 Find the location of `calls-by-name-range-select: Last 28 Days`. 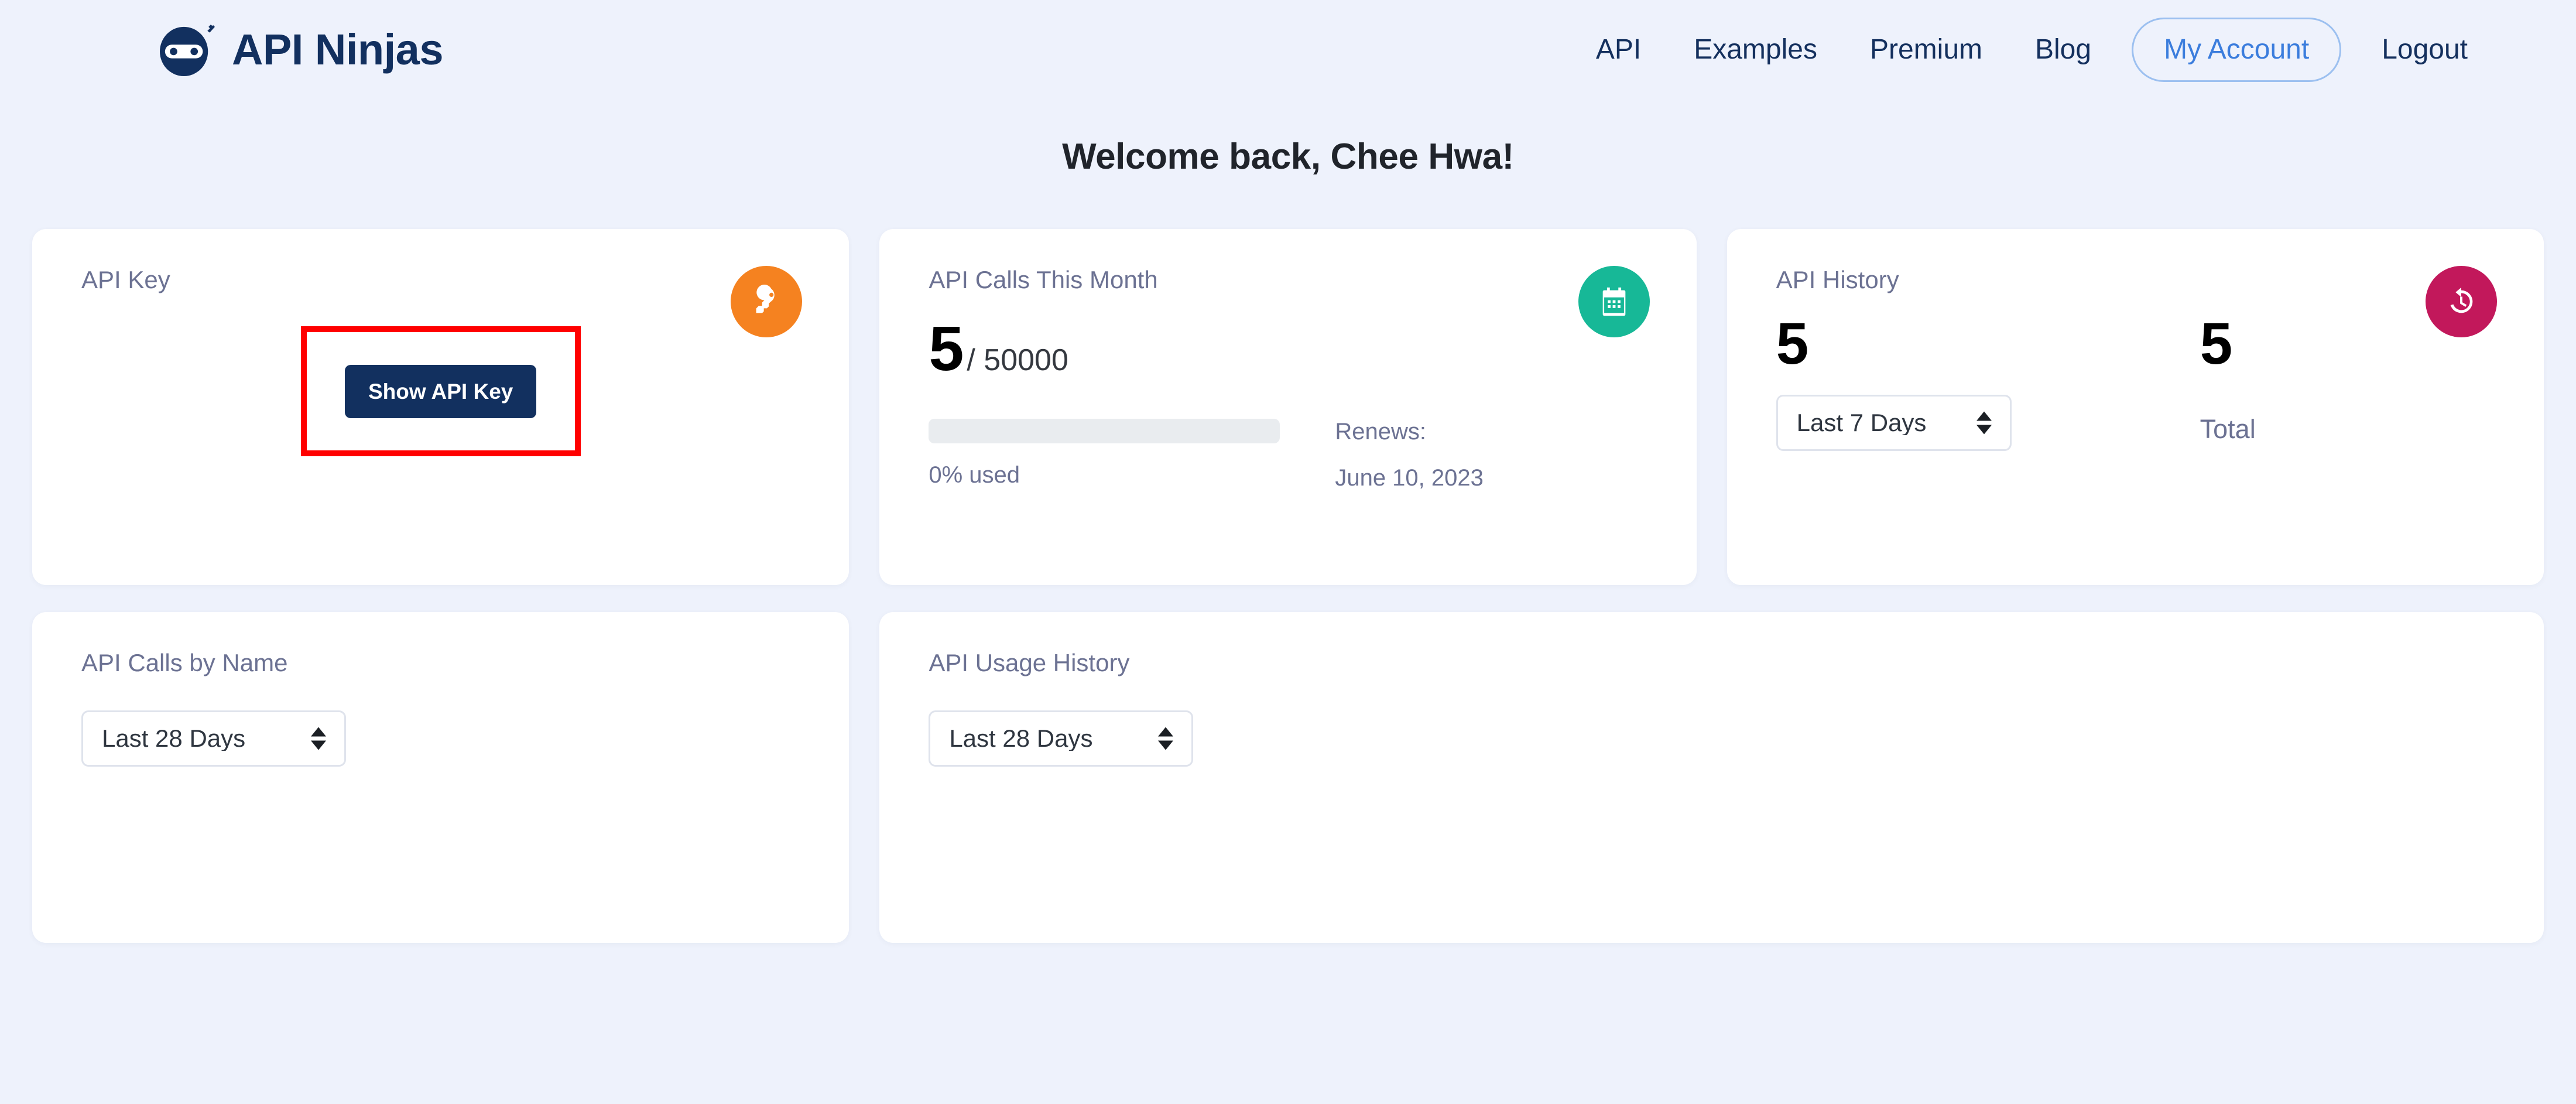

calls-by-name-range-select: Last 28 Days is located at coordinates (213, 738).